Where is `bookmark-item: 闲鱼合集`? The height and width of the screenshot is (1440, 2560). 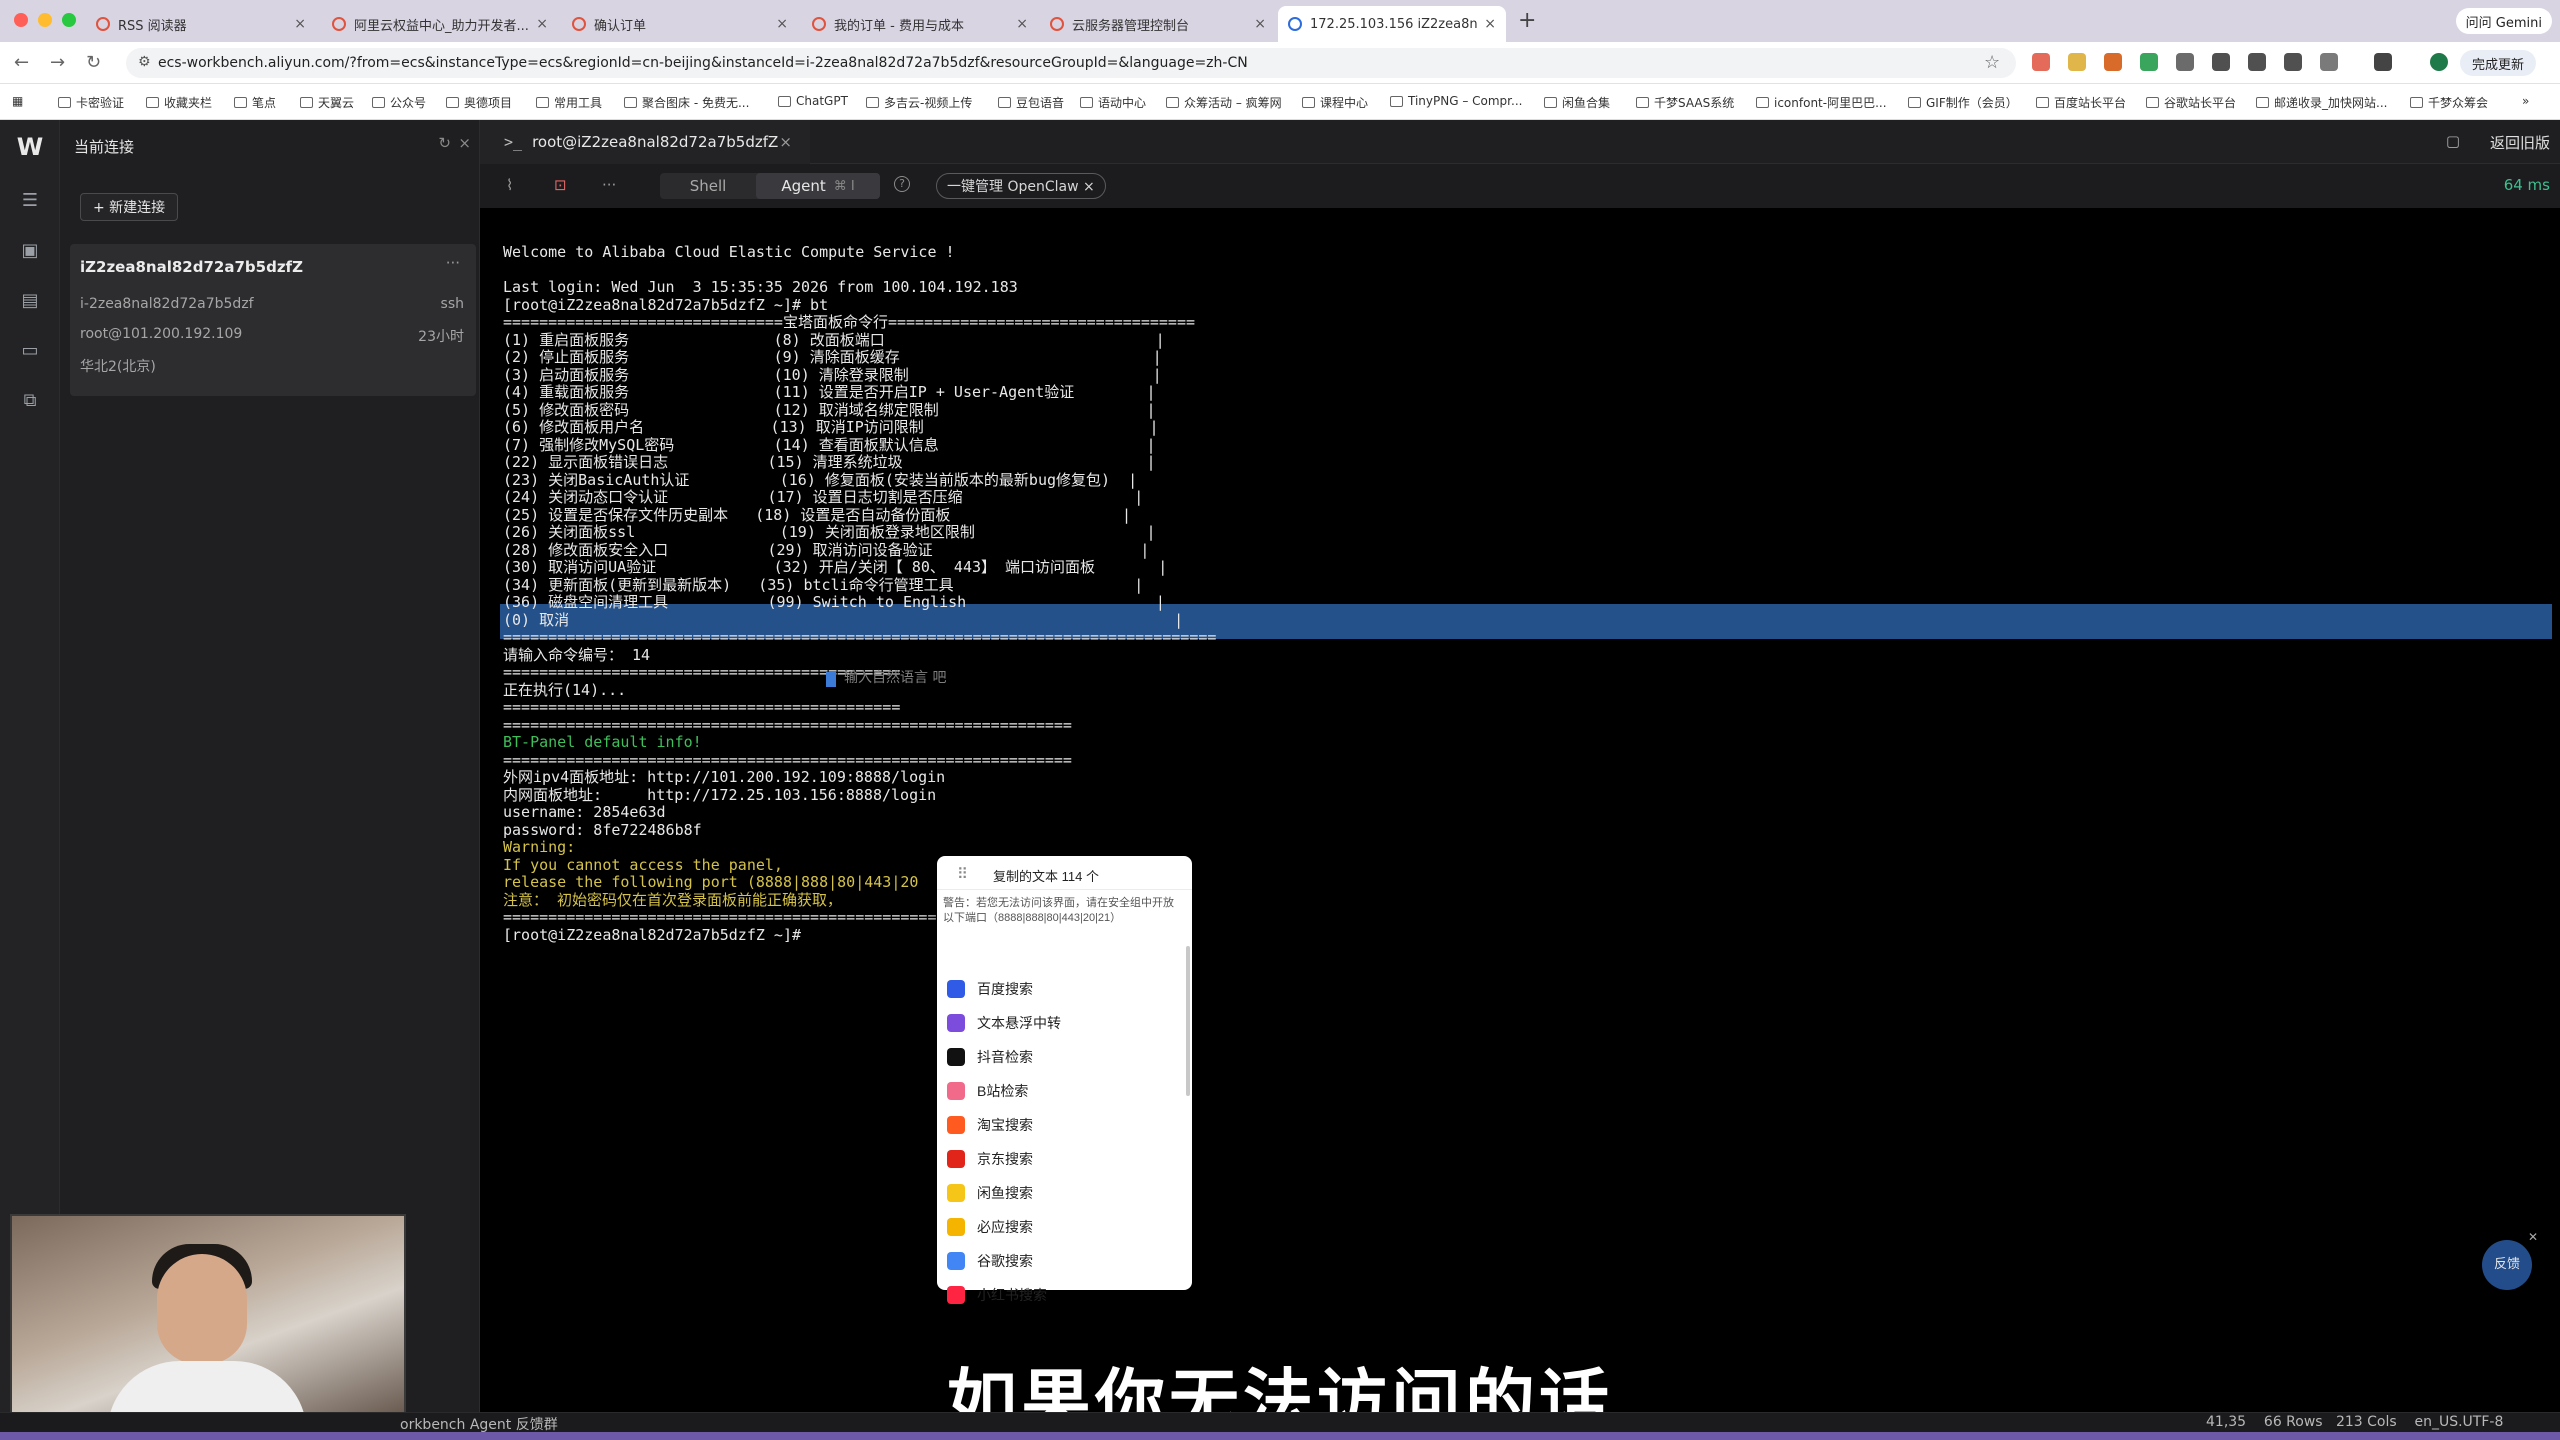 bookmark-item: 闲鱼合集 is located at coordinates (1577, 102).